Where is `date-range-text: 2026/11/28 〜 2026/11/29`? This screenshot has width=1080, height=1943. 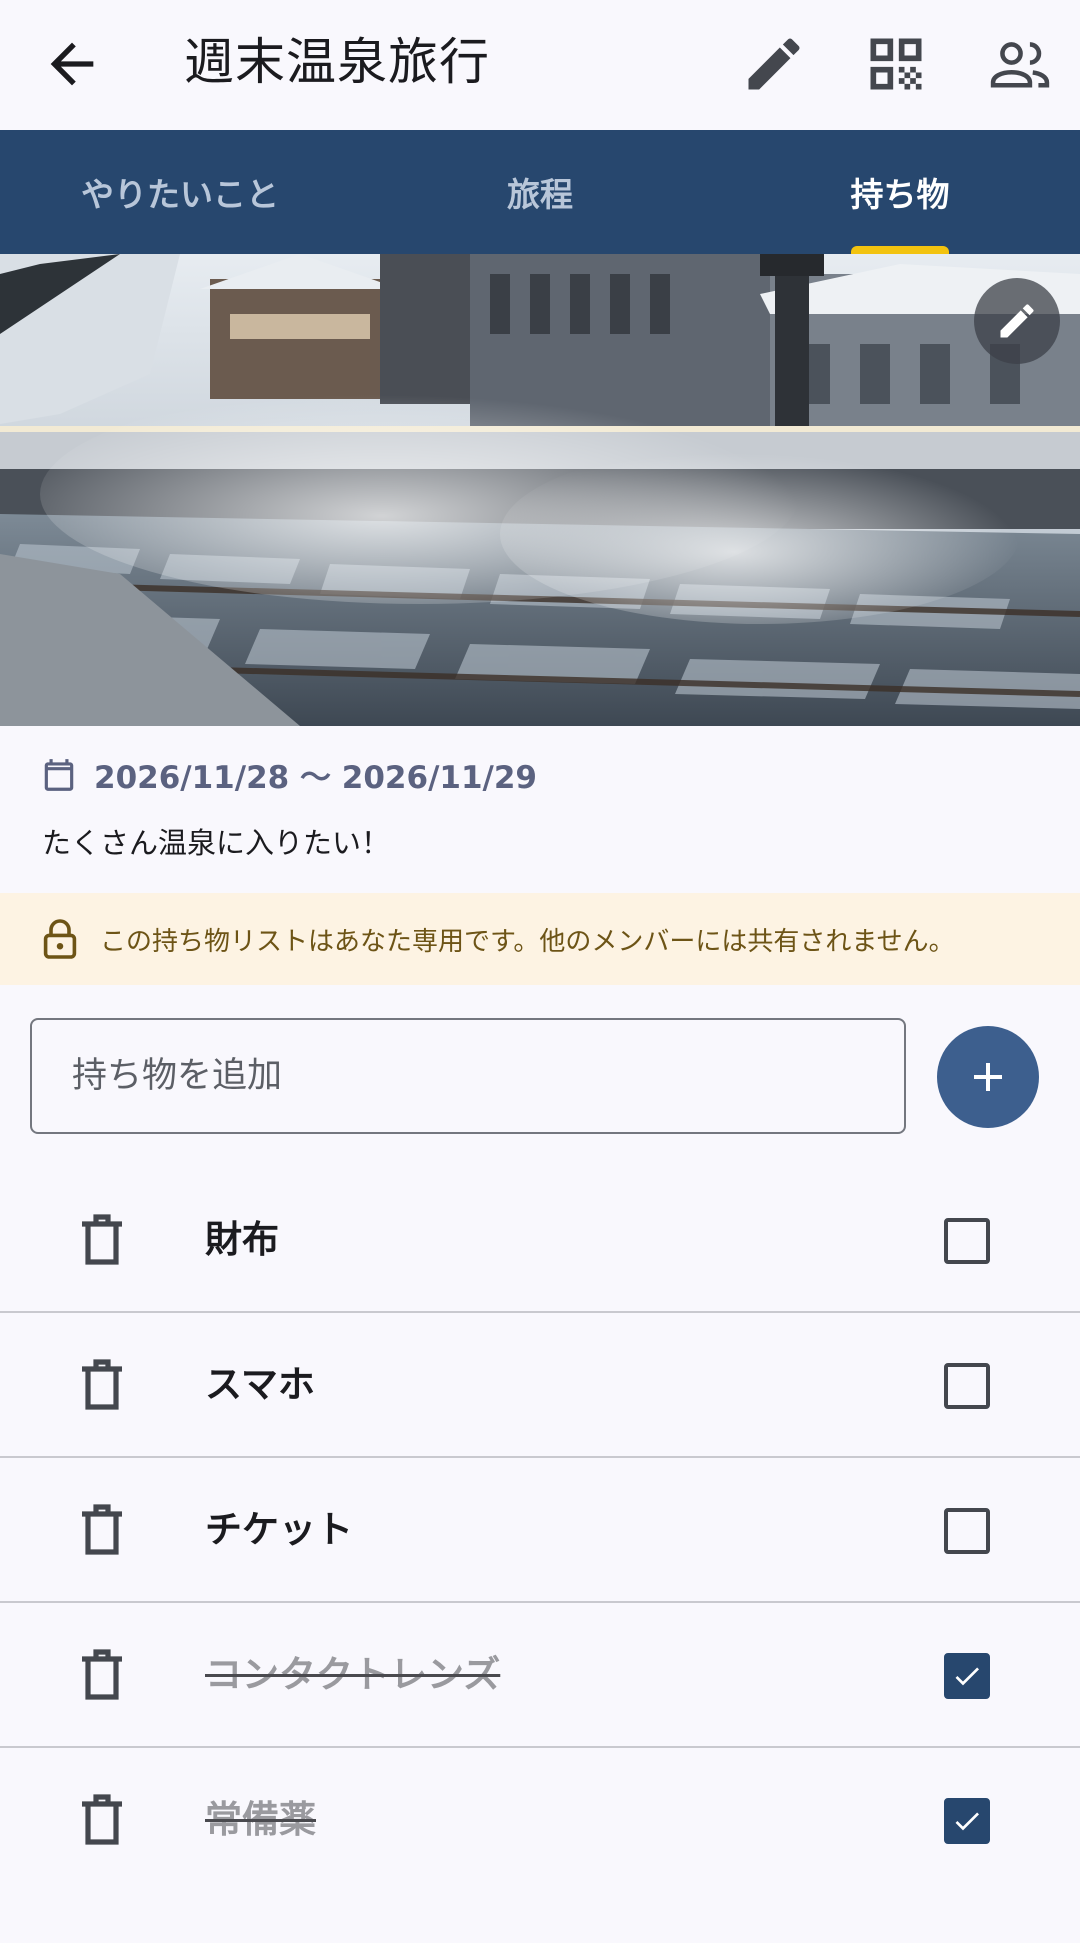
date-range-text: 2026/11/28 〜 2026/11/29 is located at coordinates (315, 778).